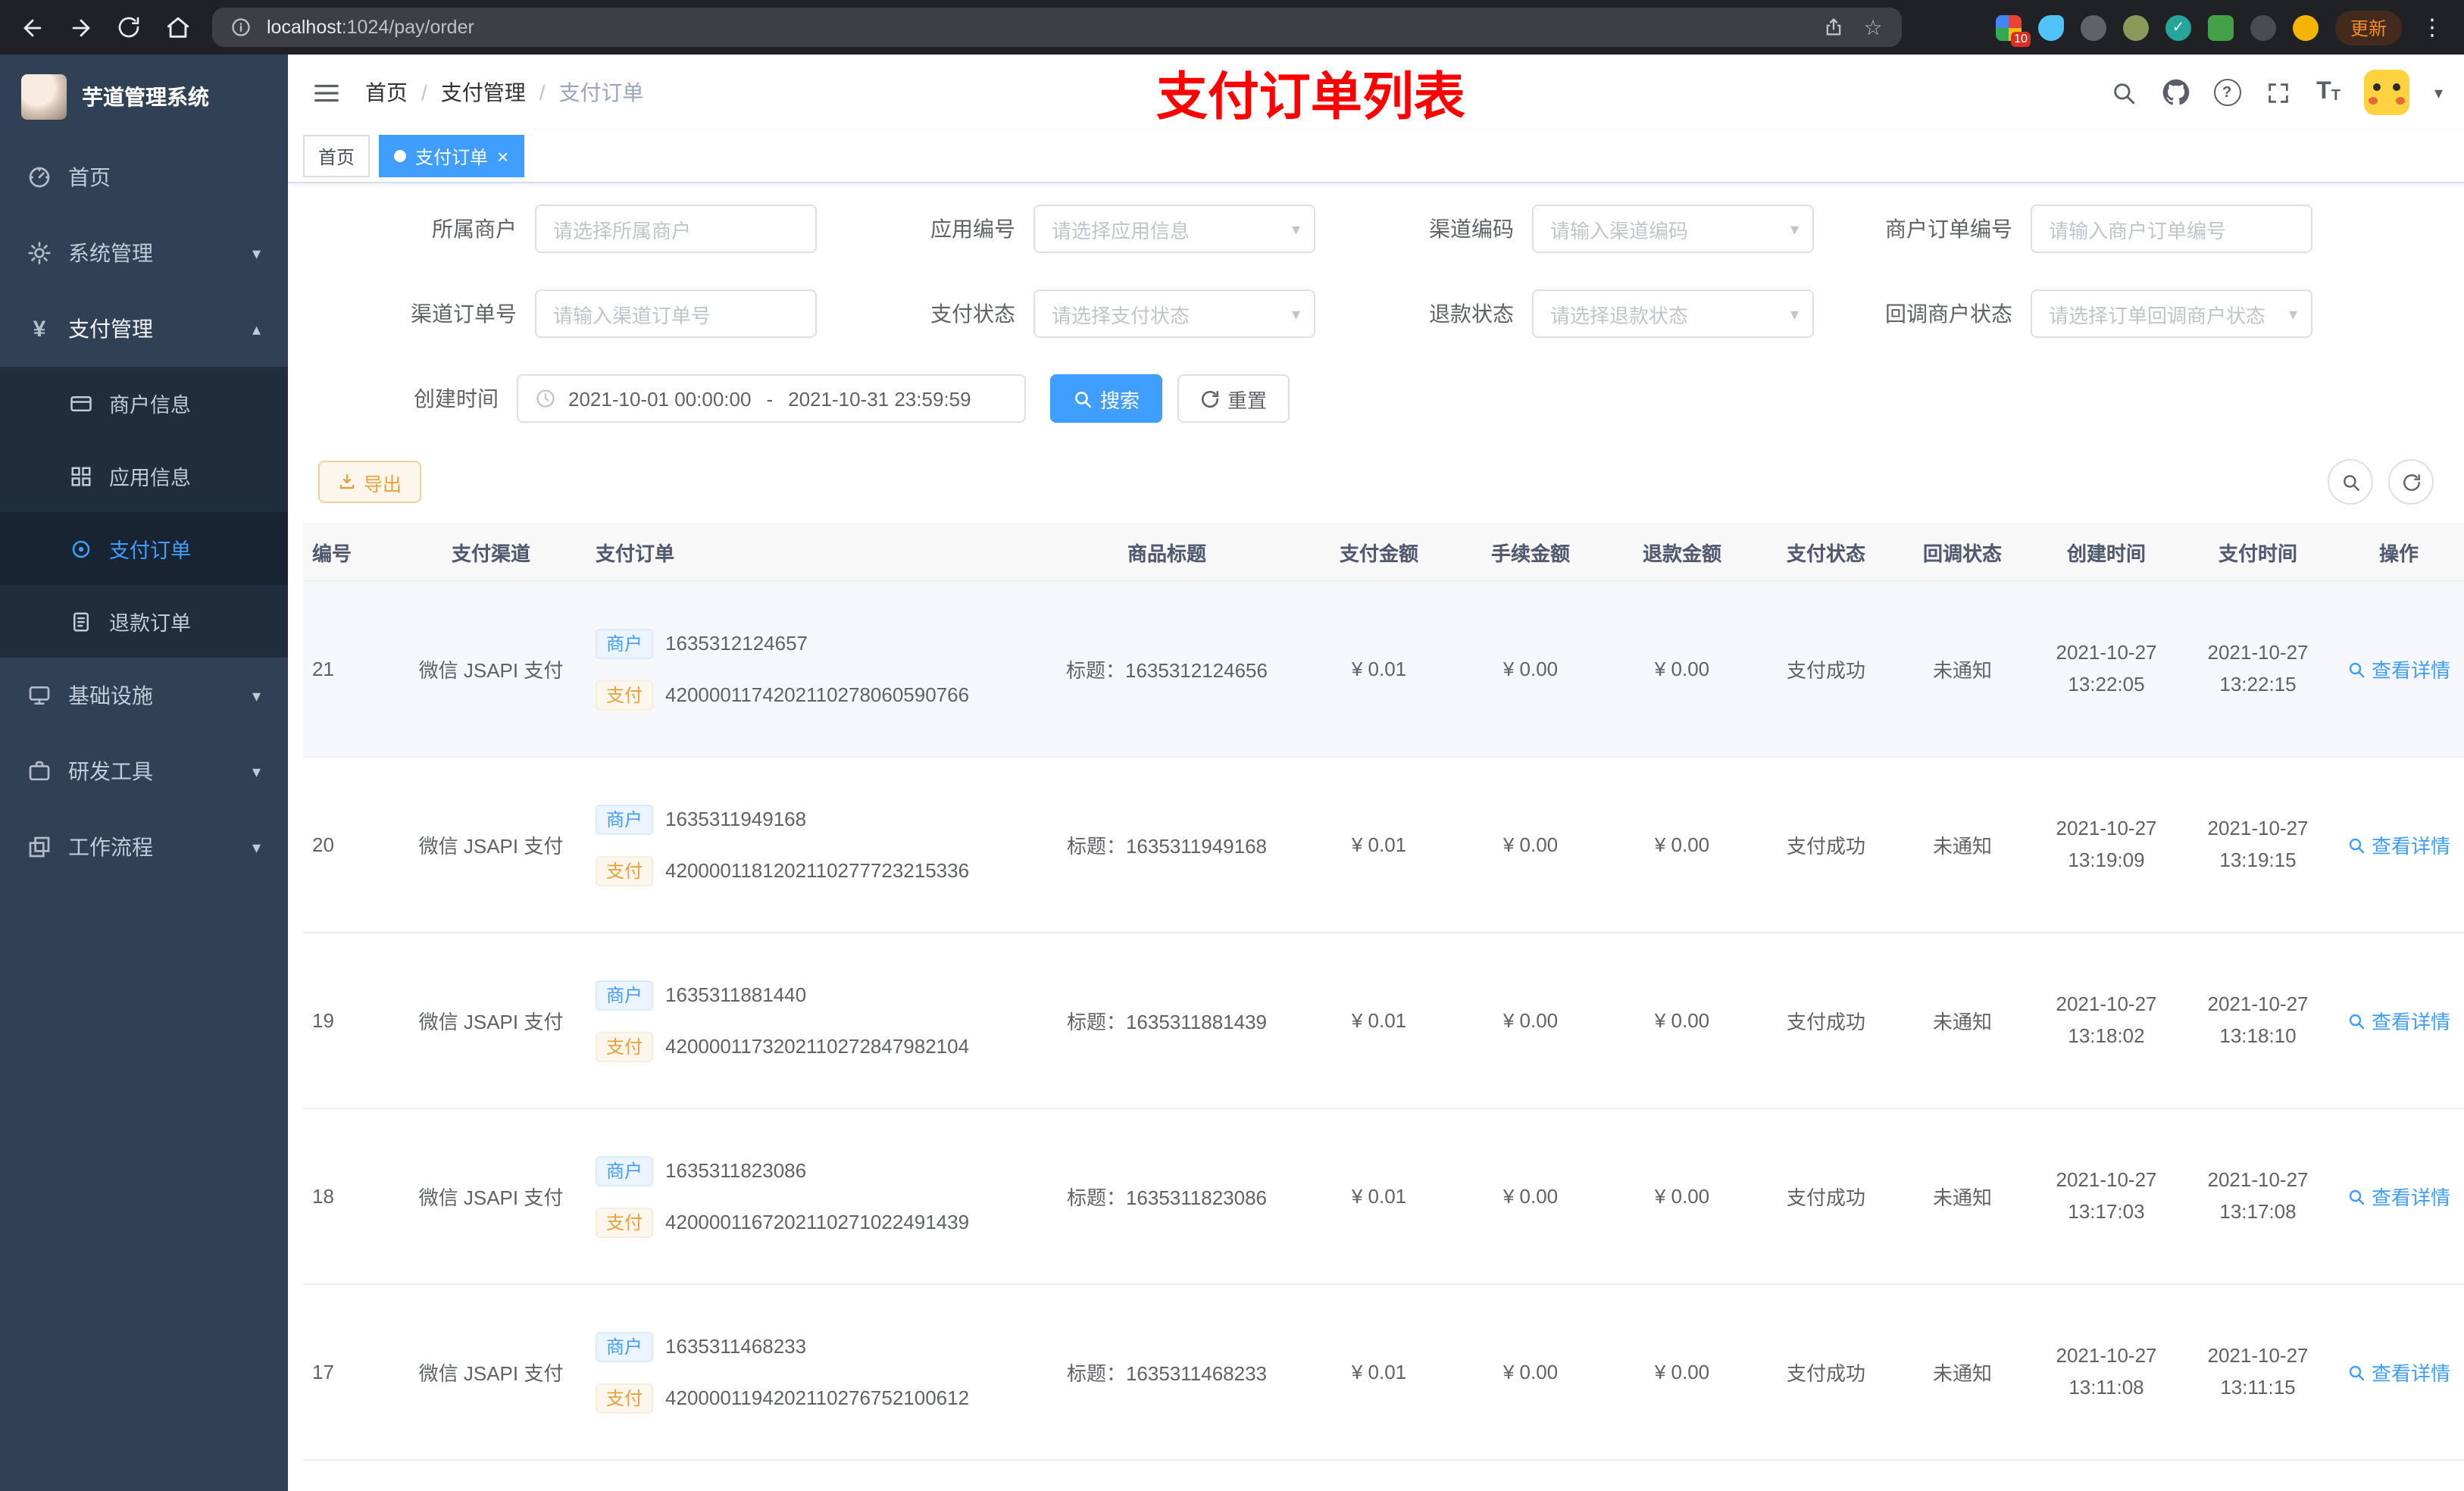 This screenshot has height=1491, width=2464. Describe the element at coordinates (2093, 27) in the screenshot. I see `extension-icon-gray` at that location.